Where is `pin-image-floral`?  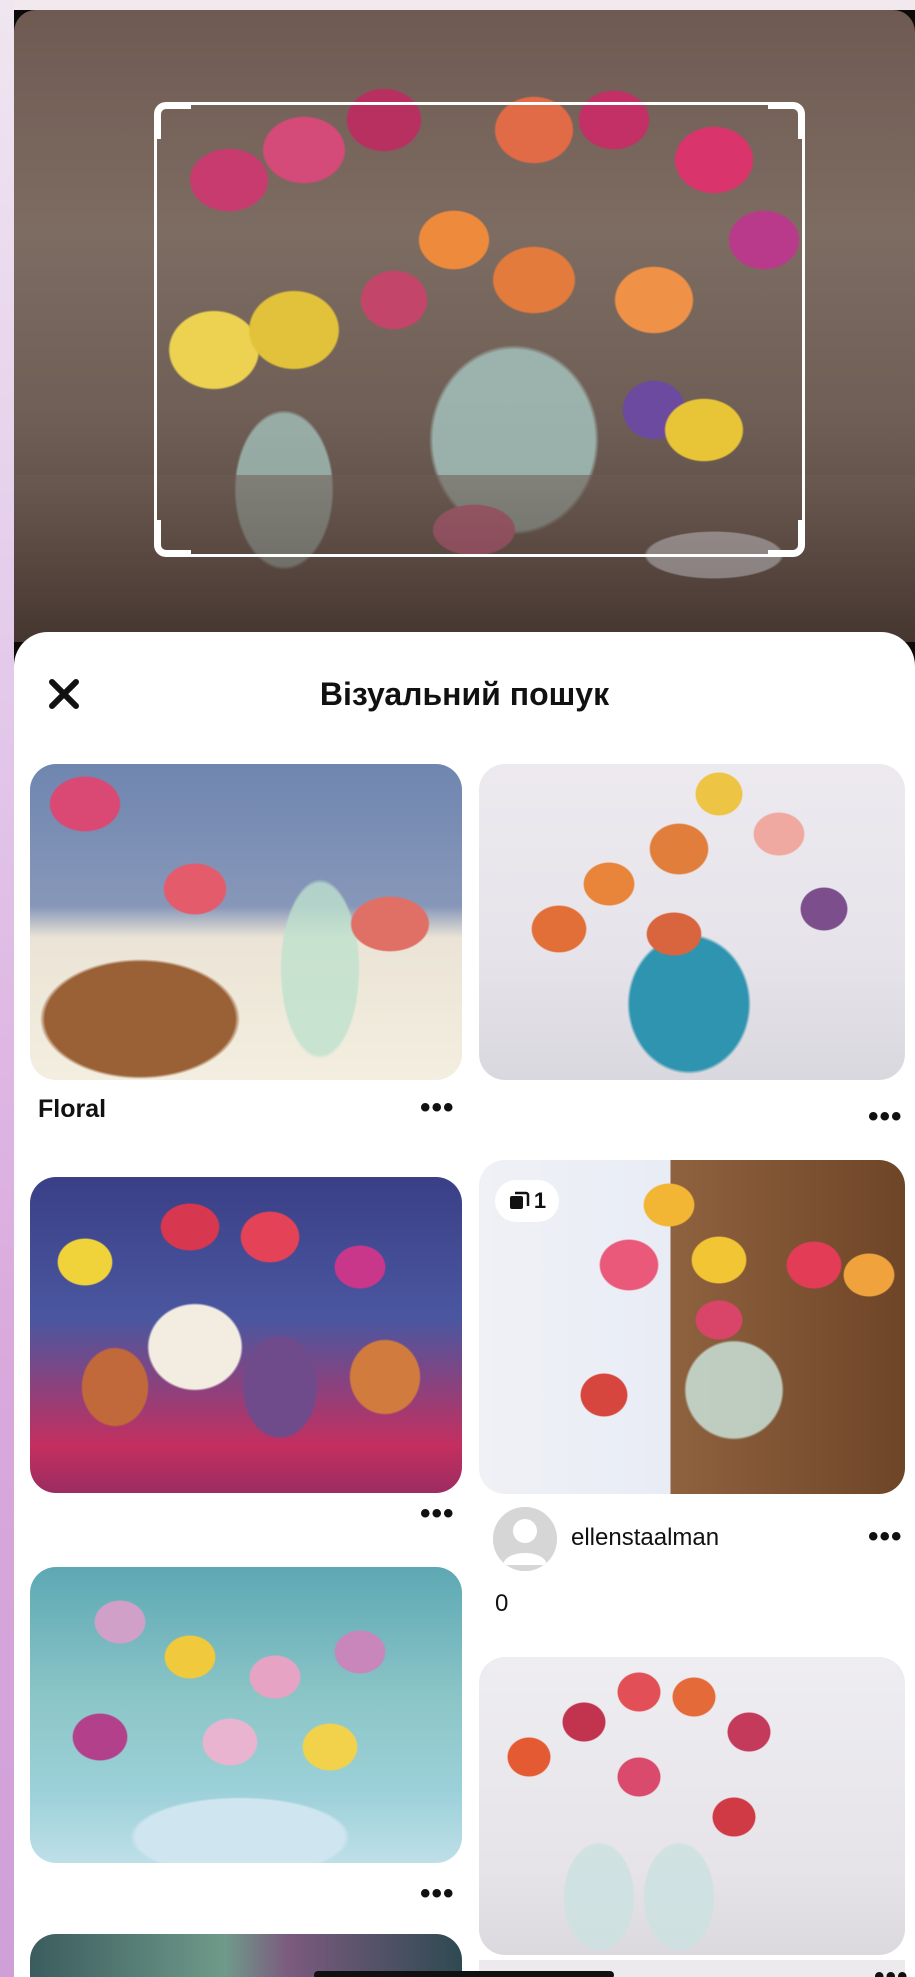
pin-image-floral is located at coordinates (246, 922).